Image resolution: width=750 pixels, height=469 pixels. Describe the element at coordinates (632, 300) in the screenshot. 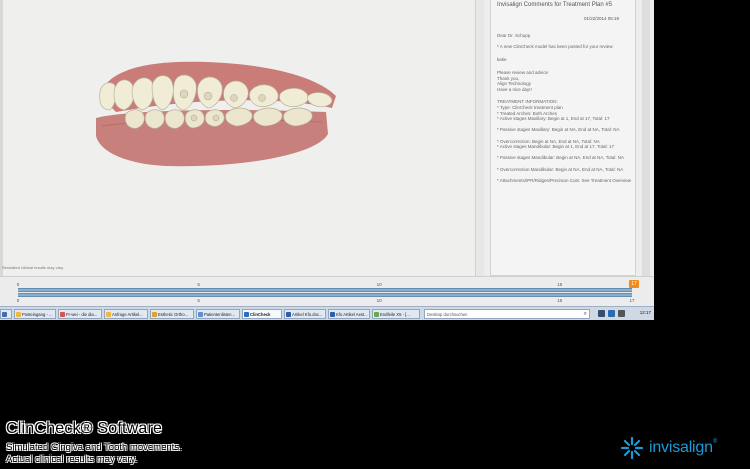

I see `timeline-tick-label: 17` at that location.